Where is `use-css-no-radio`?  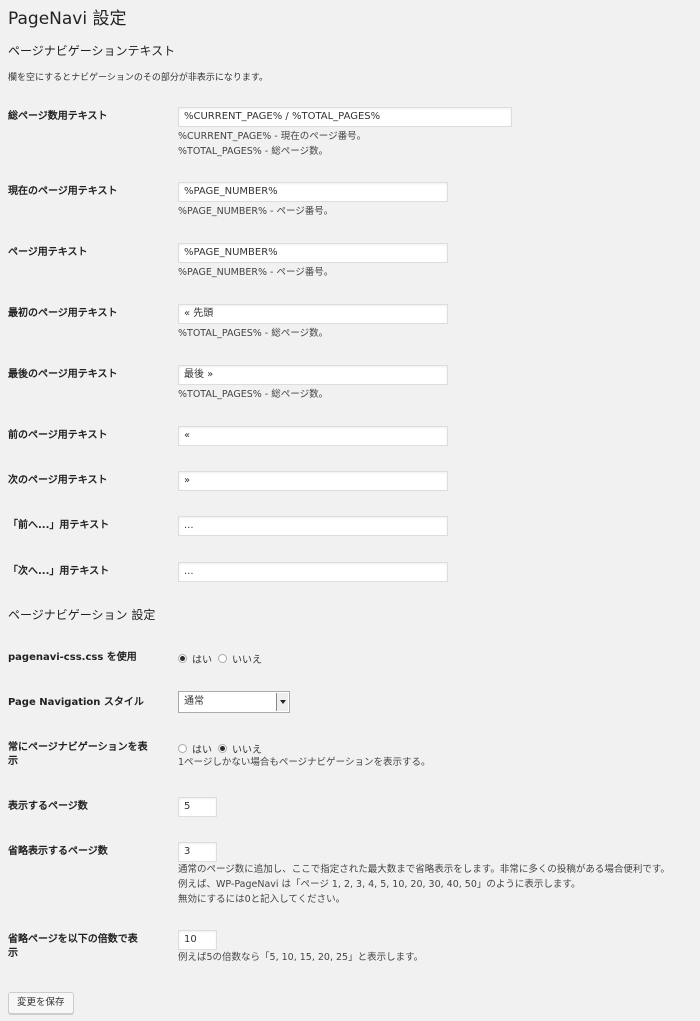
use-css-no-radio is located at coordinates (222, 658).